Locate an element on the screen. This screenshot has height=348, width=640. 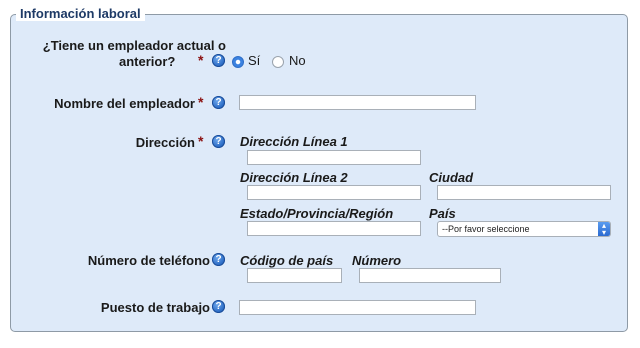
country-code-label: Código de país is located at coordinates (287, 260).